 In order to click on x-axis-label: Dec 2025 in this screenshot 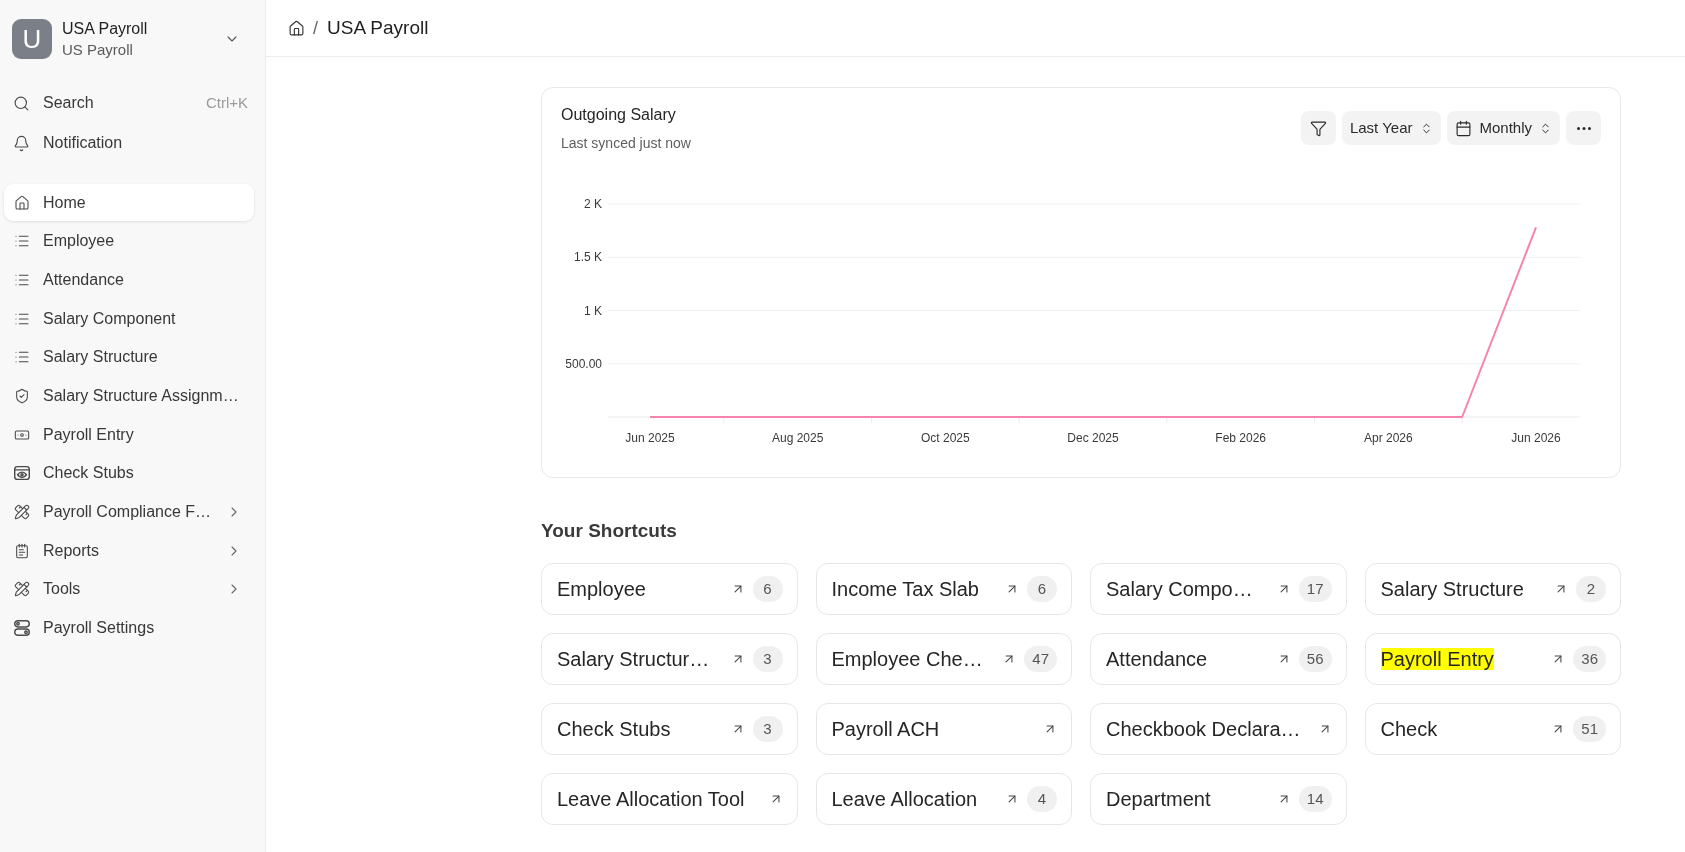, I will do `click(1093, 438)`.